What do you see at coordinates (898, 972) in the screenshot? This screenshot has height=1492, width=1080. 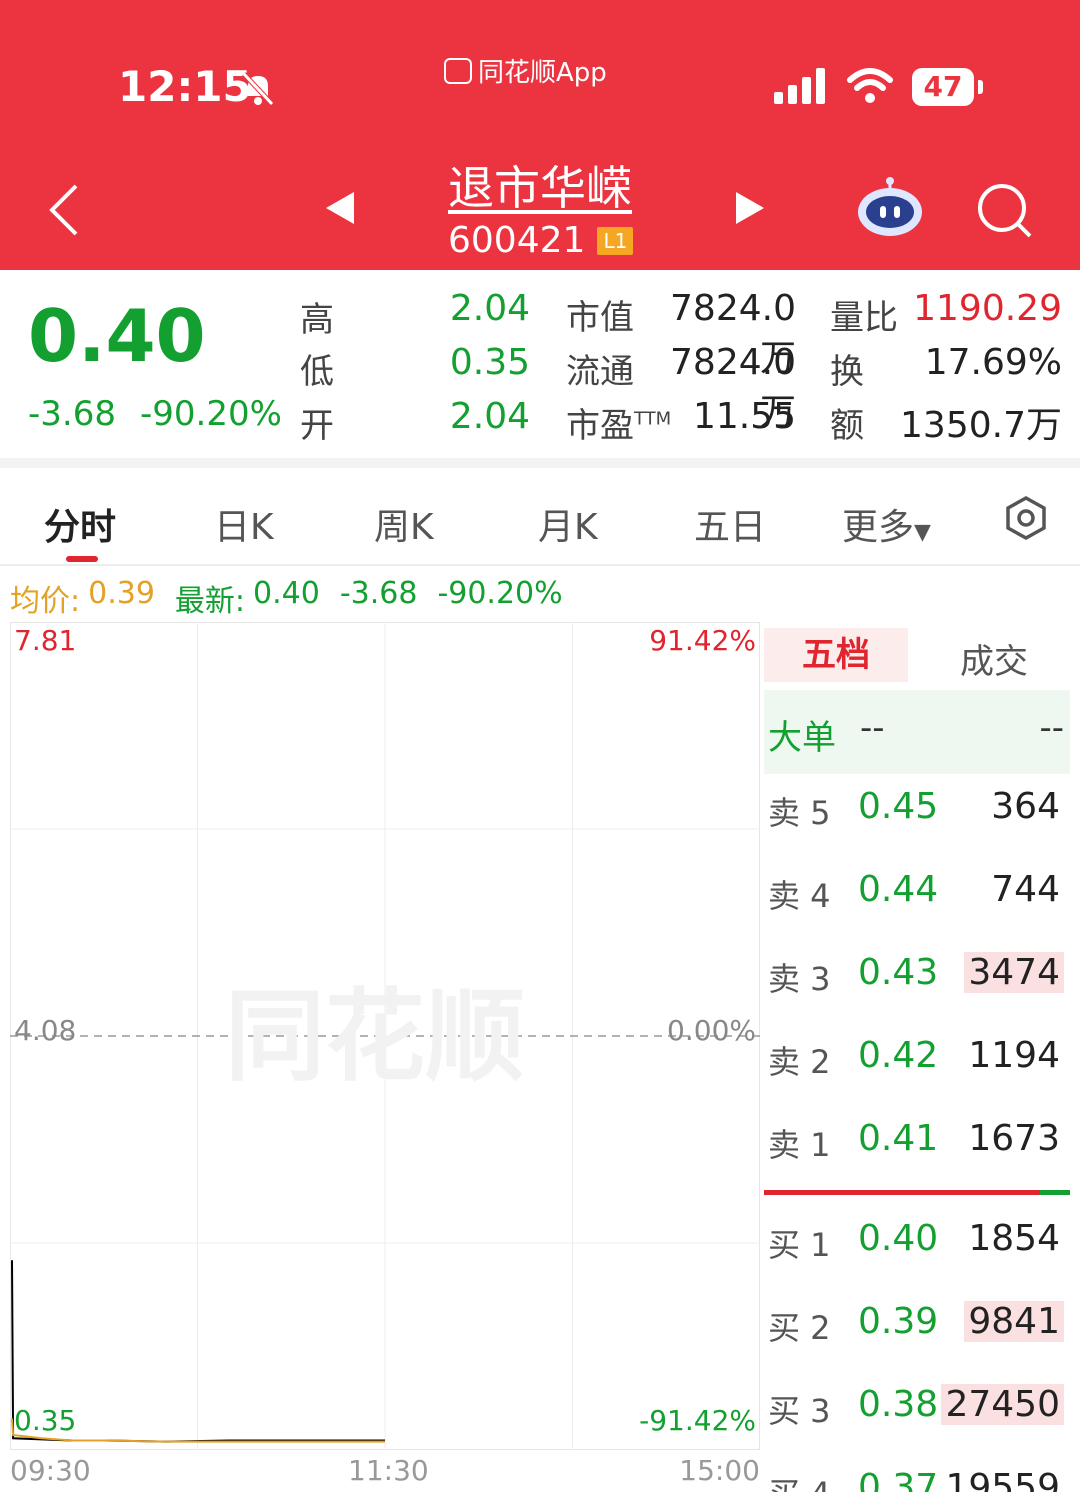 I see `ask-price: 0.43` at bounding box center [898, 972].